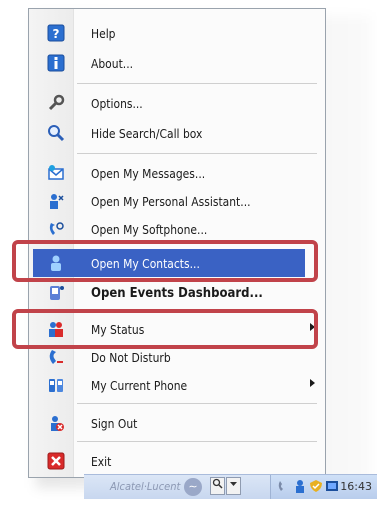 This screenshot has height=506, width=377. I want to click on menu-item-label: Sign Out, so click(114, 423).